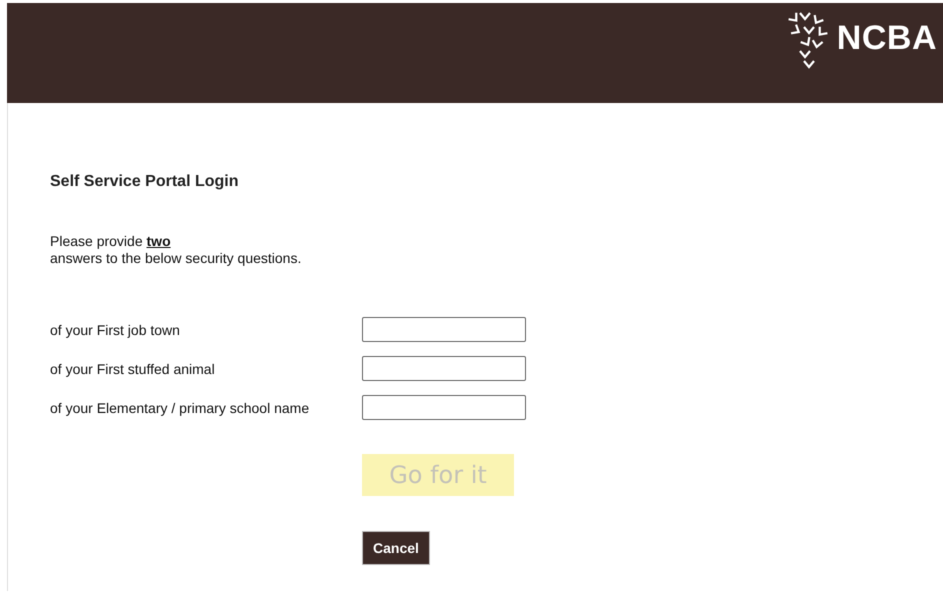  Describe the element at coordinates (176, 258) in the screenshot. I see `intro-text: answers to the below security questions.` at that location.